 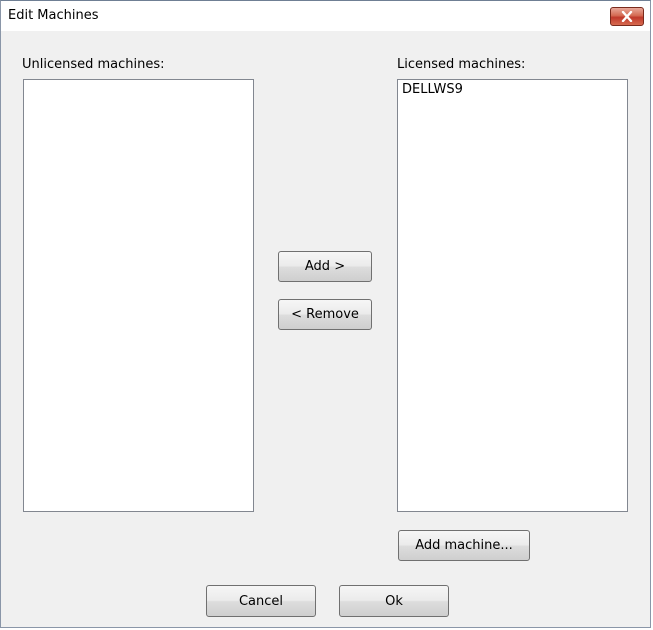 What do you see at coordinates (93, 64) in the screenshot?
I see `unlicensed-machines-label: Unlicensed machines:` at bounding box center [93, 64].